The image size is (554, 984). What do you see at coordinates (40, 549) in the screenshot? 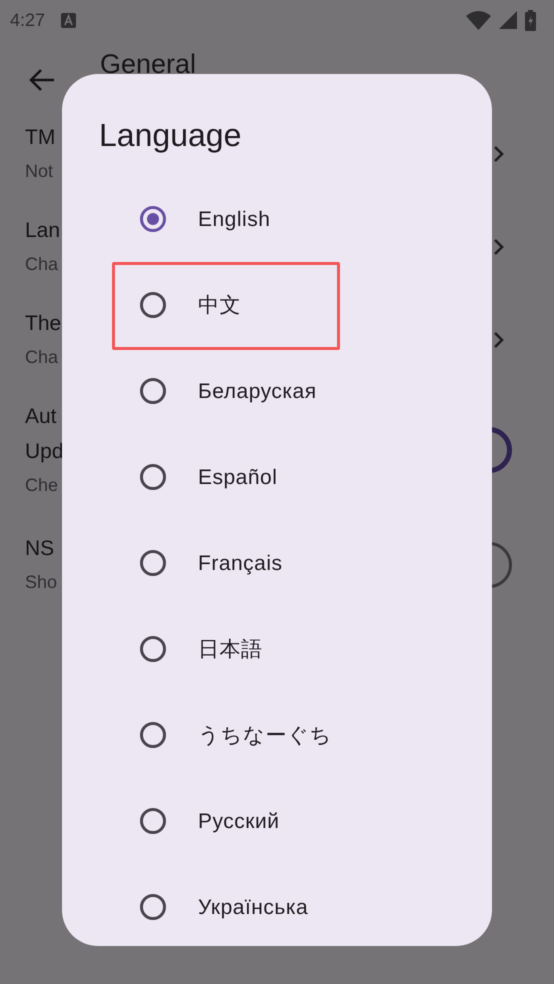
I see `setting-title: NS` at bounding box center [40, 549].